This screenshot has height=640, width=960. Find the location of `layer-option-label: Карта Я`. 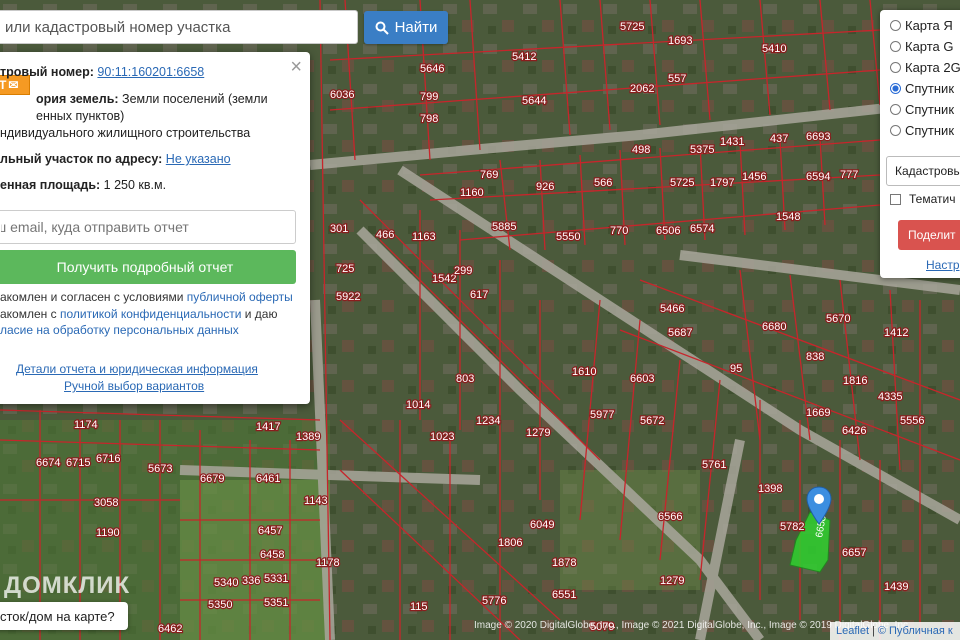

layer-option-label: Карта Я is located at coordinates (929, 25).